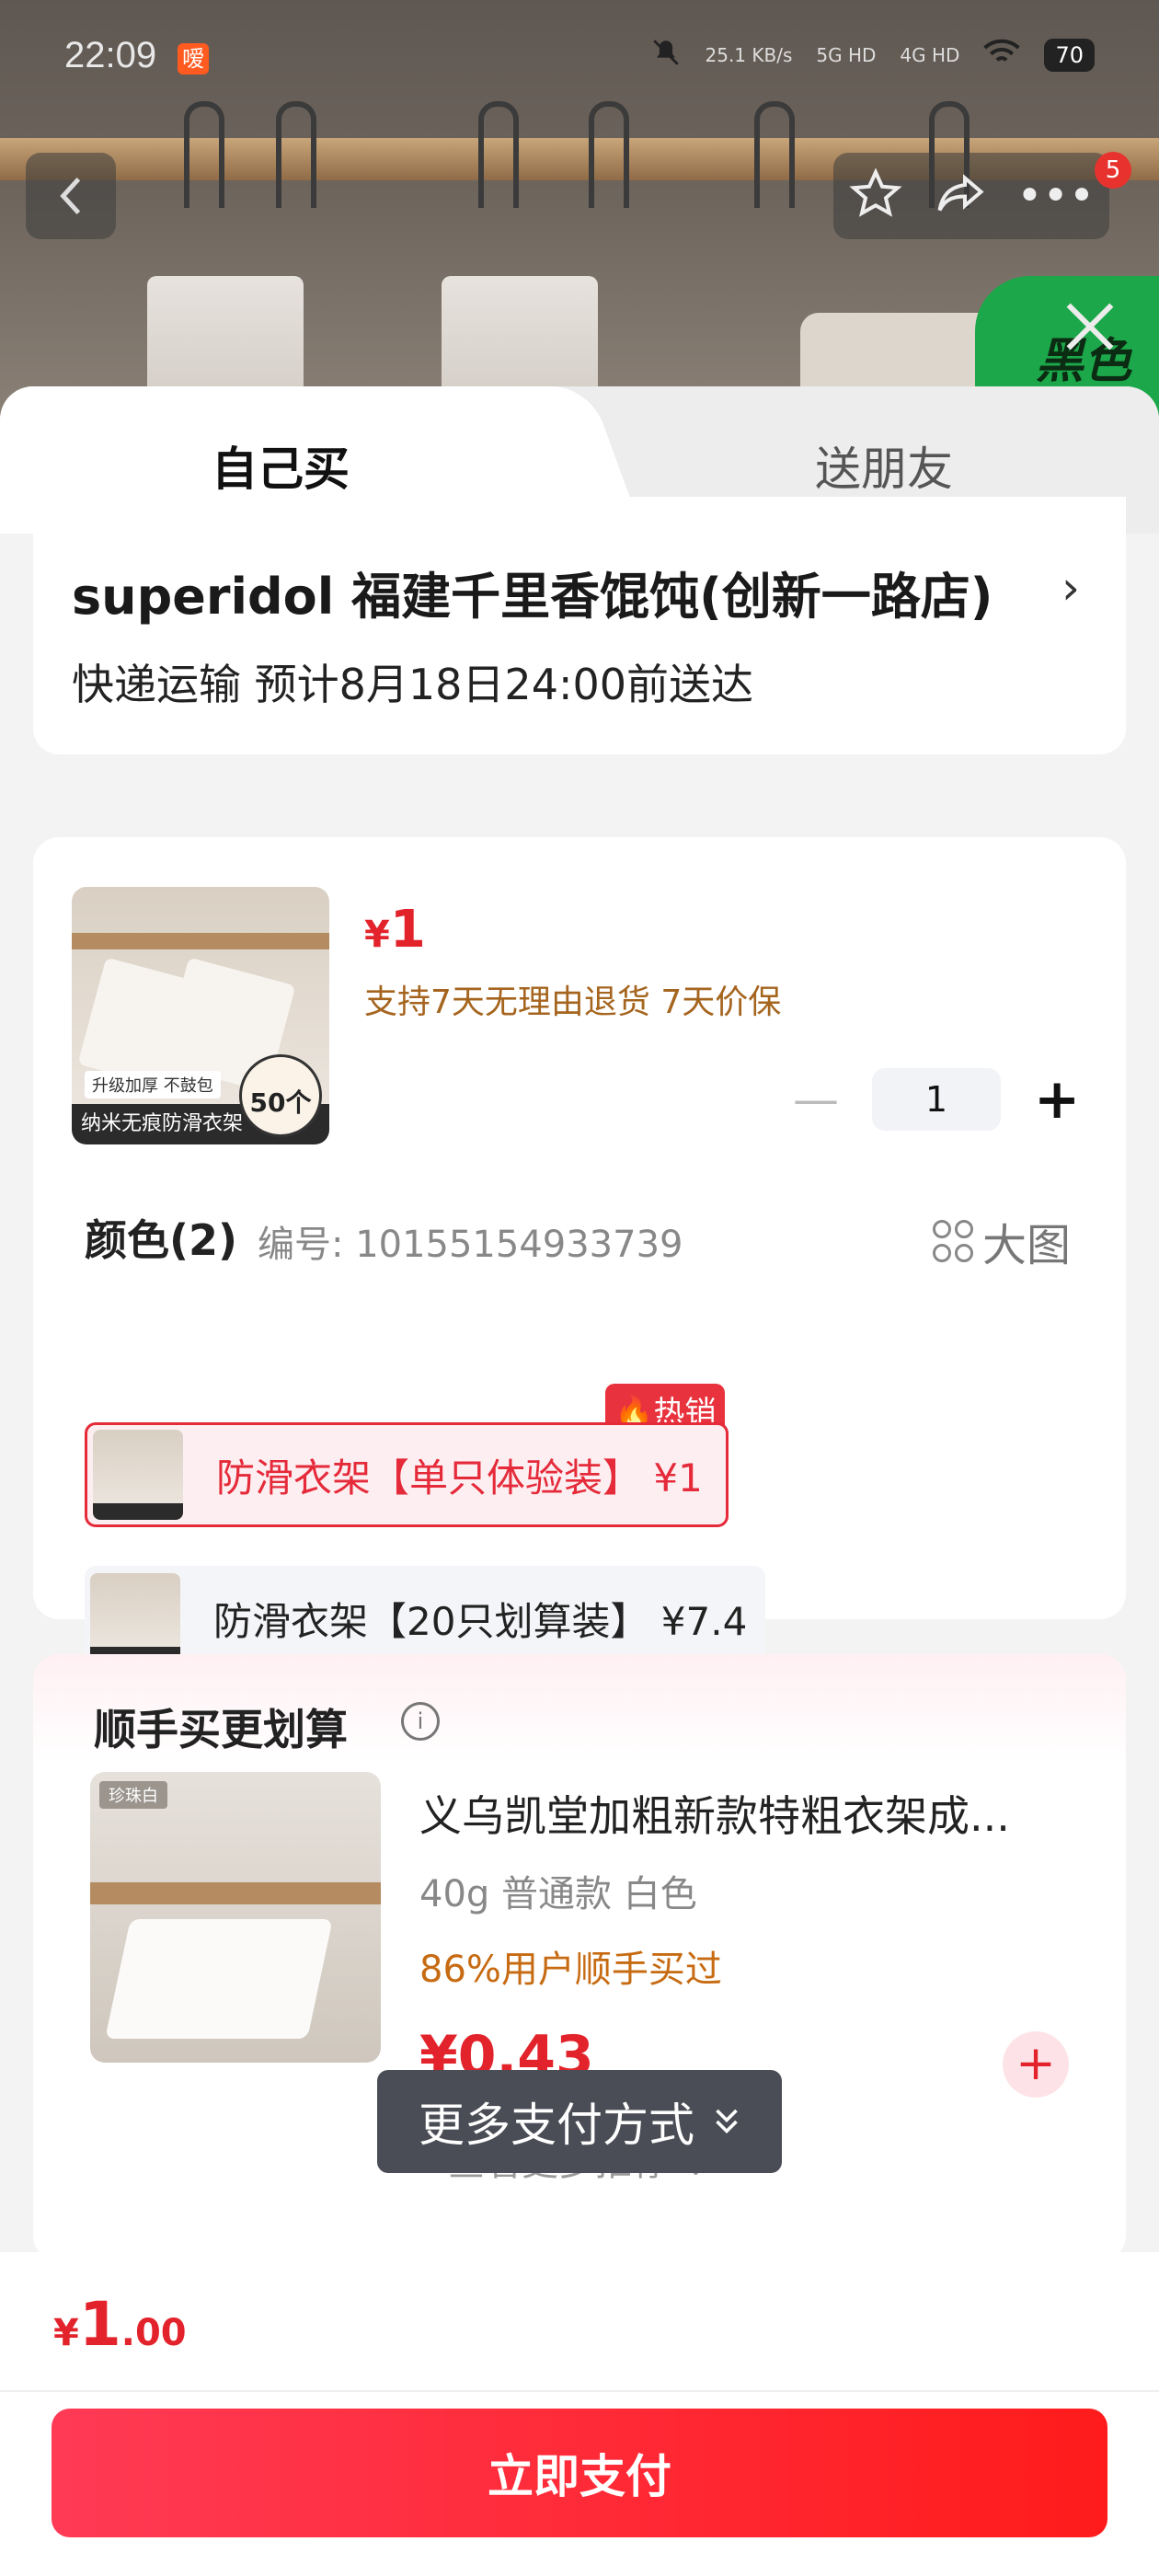 The height and width of the screenshot is (2576, 1159). What do you see at coordinates (1055, 196) in the screenshot?
I see `more-icon: •••` at bounding box center [1055, 196].